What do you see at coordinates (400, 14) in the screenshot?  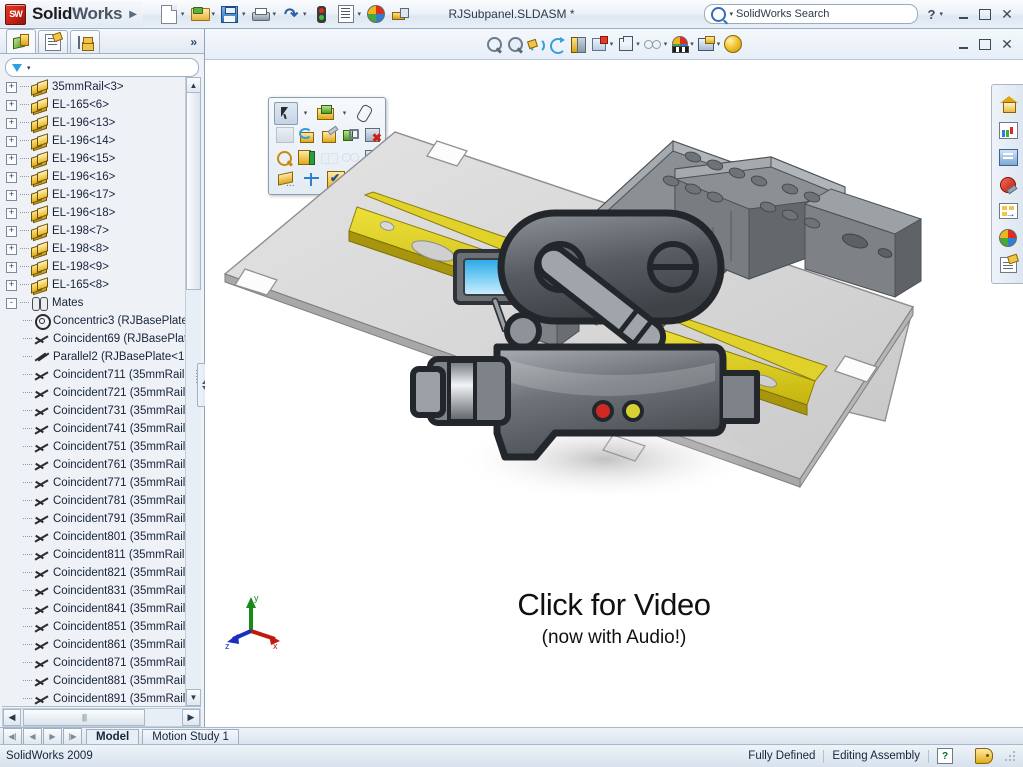 I see `measure-button` at bounding box center [400, 14].